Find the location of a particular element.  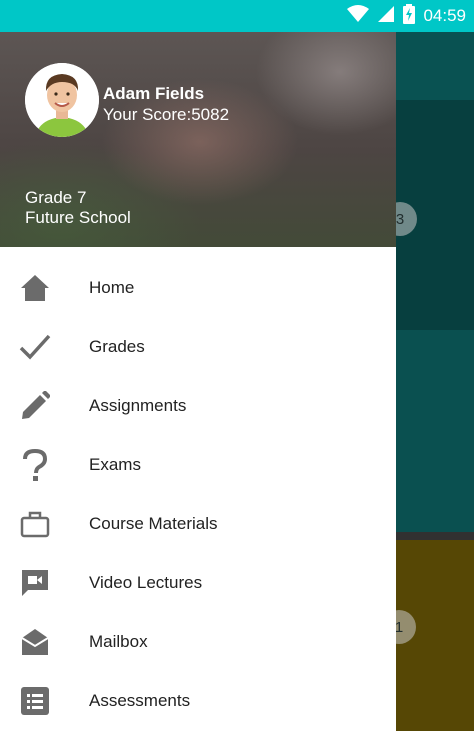

menu-item-label: Course Materials is located at coordinates (153, 523).